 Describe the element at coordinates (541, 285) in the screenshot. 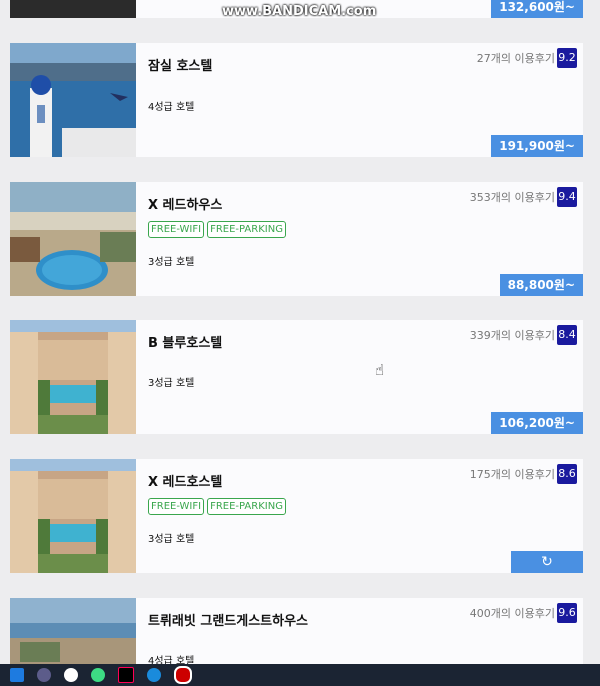

I see `price-button: 88,800원~` at that location.